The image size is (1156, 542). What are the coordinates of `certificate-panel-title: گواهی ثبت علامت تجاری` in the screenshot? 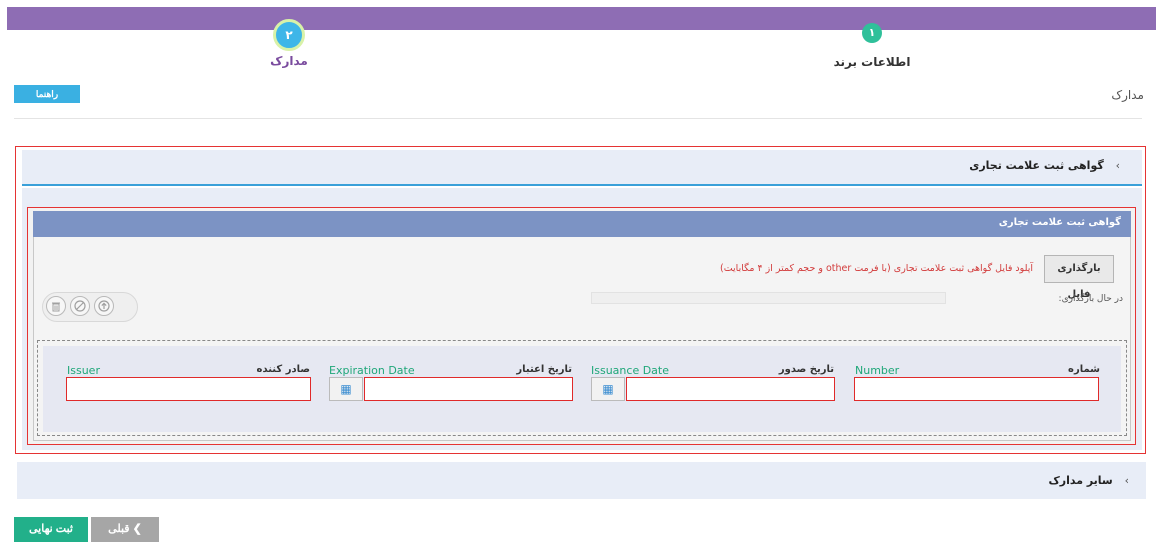 It's located at (1059, 222).